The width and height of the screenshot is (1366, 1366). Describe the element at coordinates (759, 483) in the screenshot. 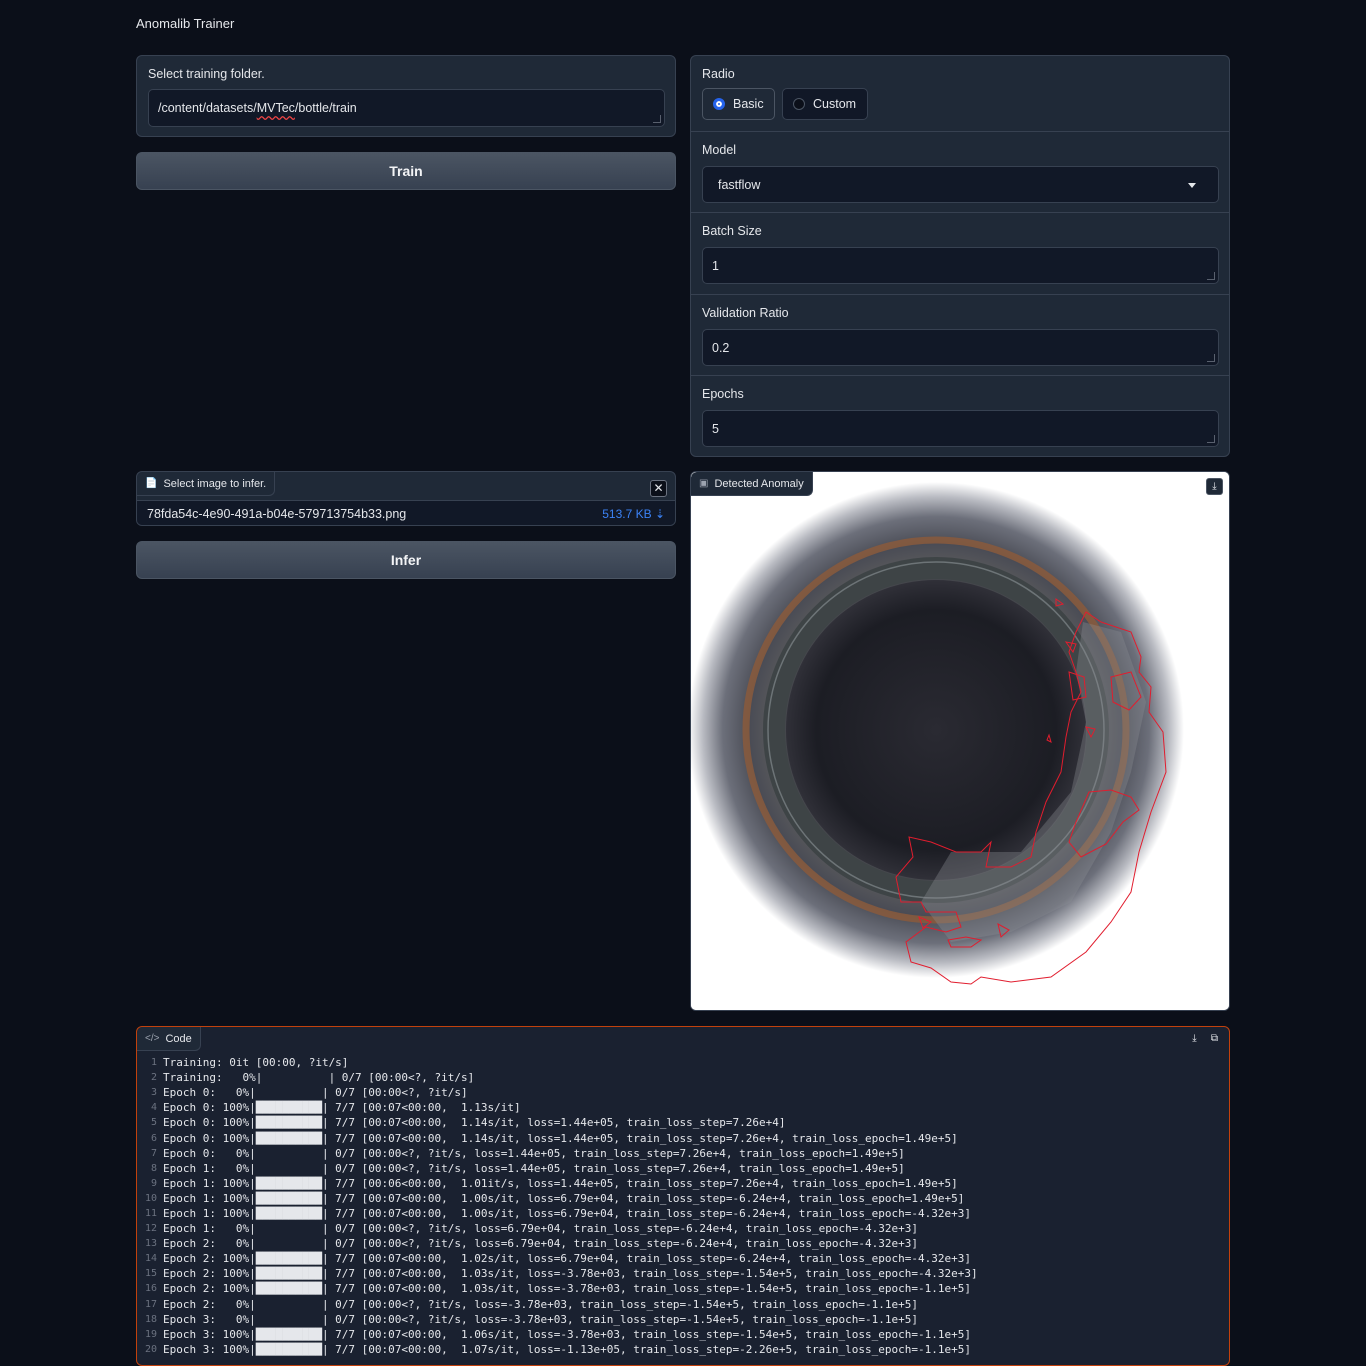

I see `detected-anomaly-label: Detected Anomaly` at that location.